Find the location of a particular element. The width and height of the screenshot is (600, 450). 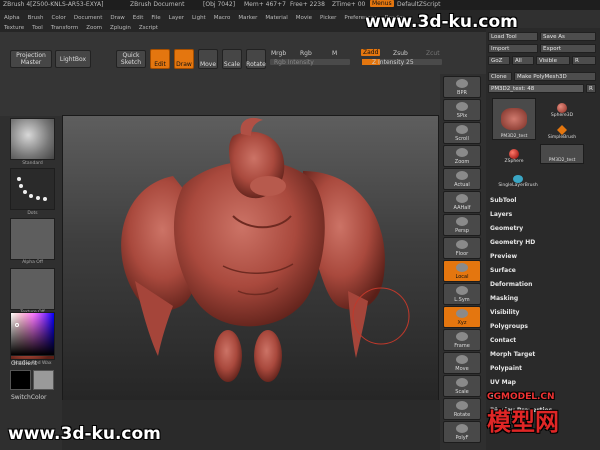

load-tool-button: Load Tool is located at coordinates (513, 36).